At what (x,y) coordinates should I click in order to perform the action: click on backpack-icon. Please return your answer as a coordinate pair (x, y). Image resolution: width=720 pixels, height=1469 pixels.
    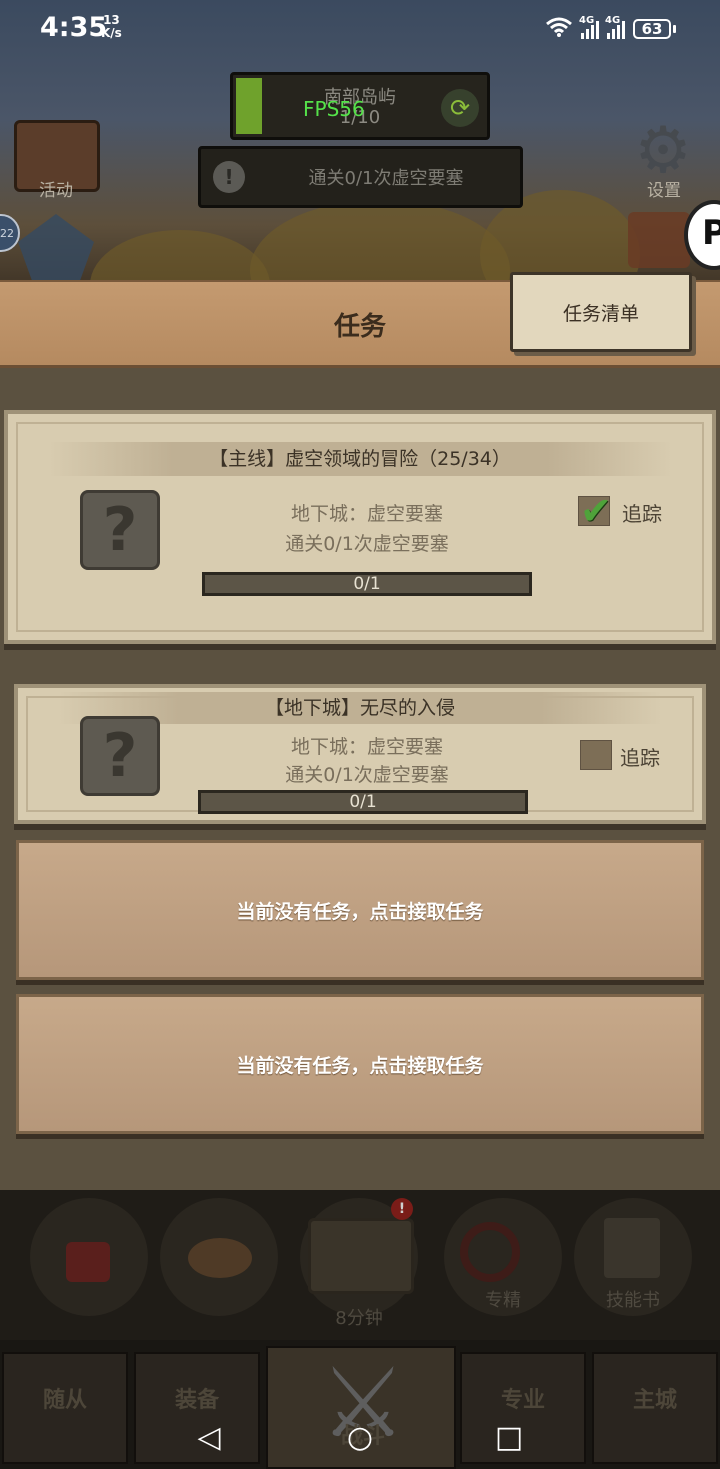
    Looking at the image, I should click on (659, 240).